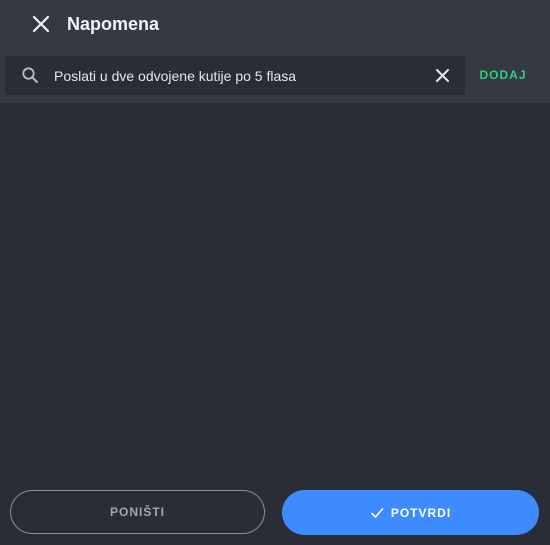 This screenshot has width=550, height=545. What do you see at coordinates (41, 24) in the screenshot?
I see `close-icon` at bounding box center [41, 24].